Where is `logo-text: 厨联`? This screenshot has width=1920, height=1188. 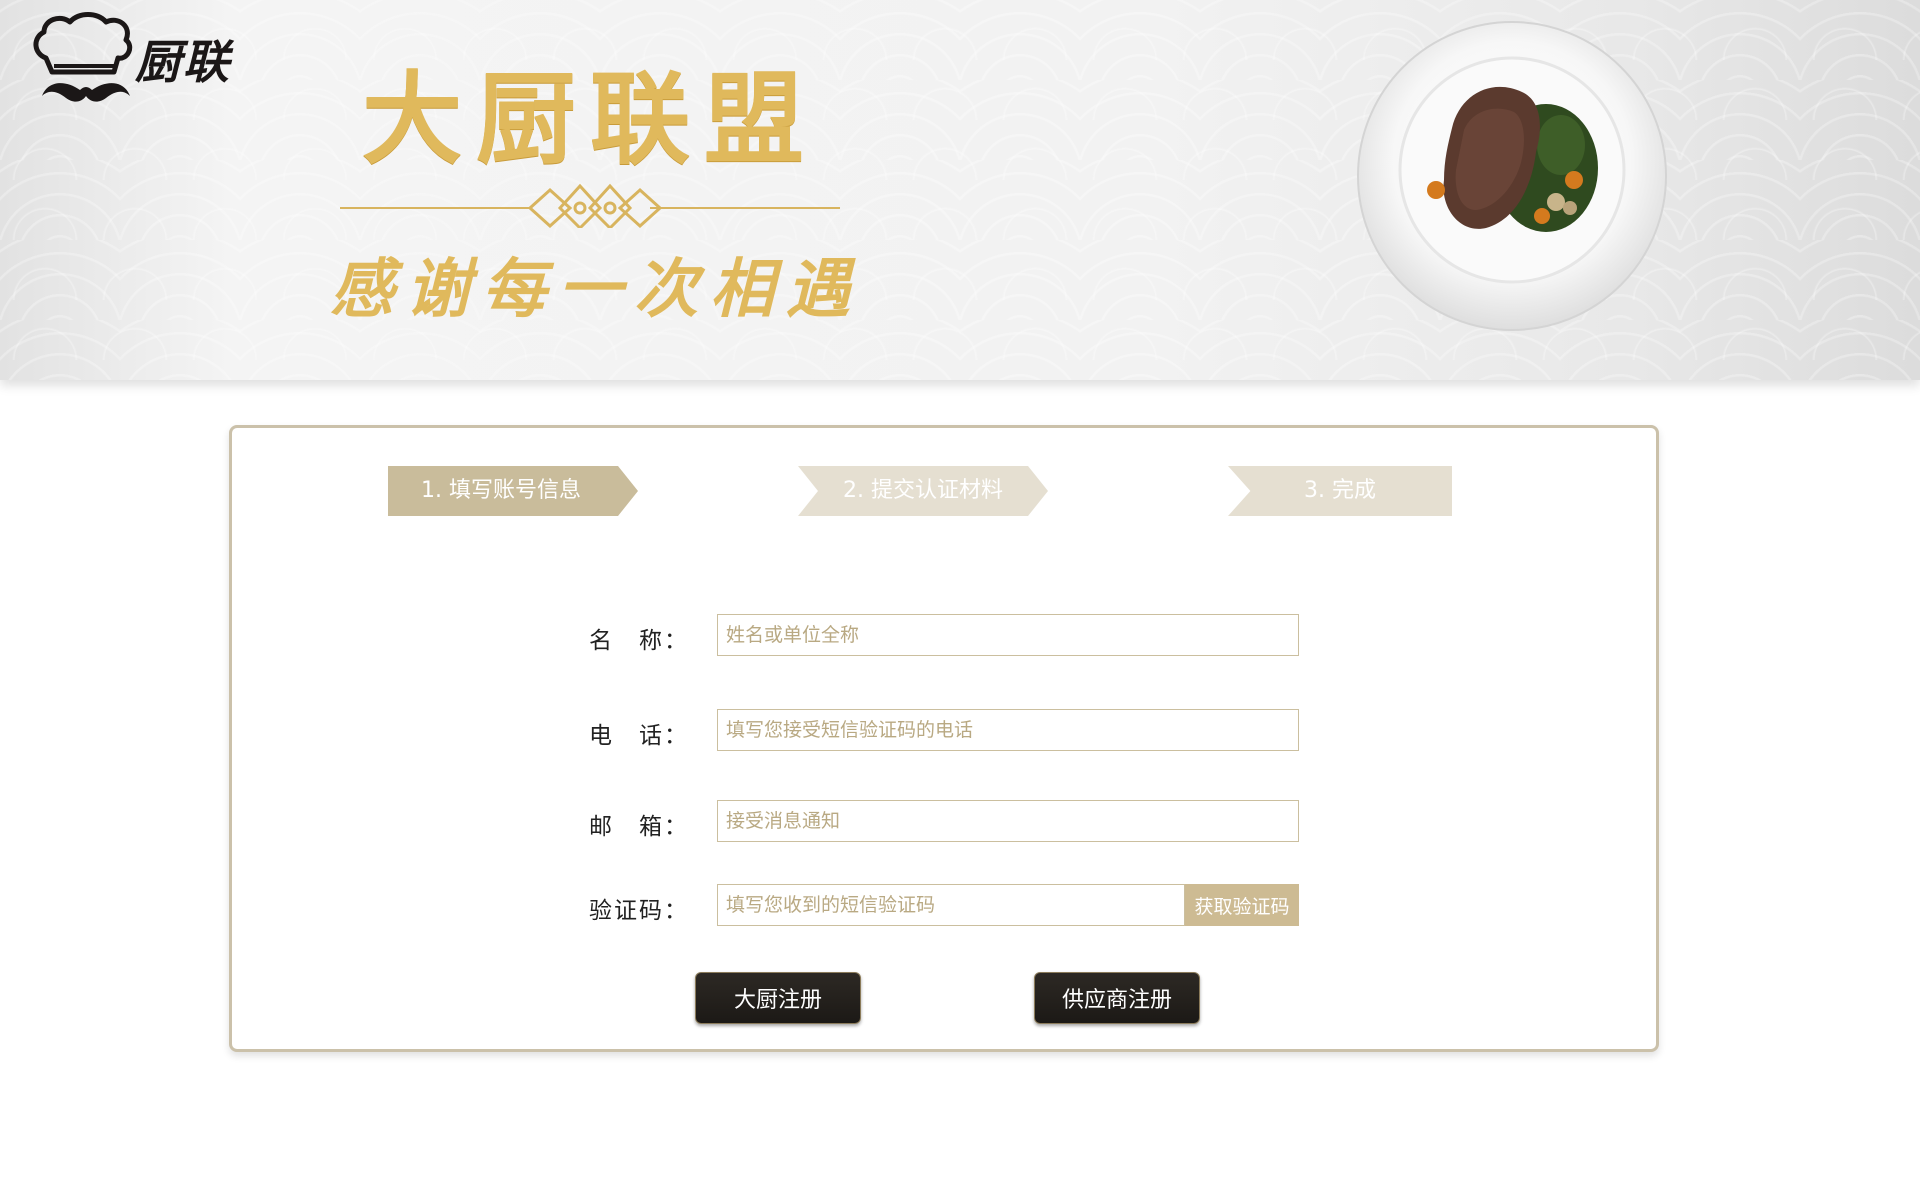 logo-text: 厨联 is located at coordinates (183, 62).